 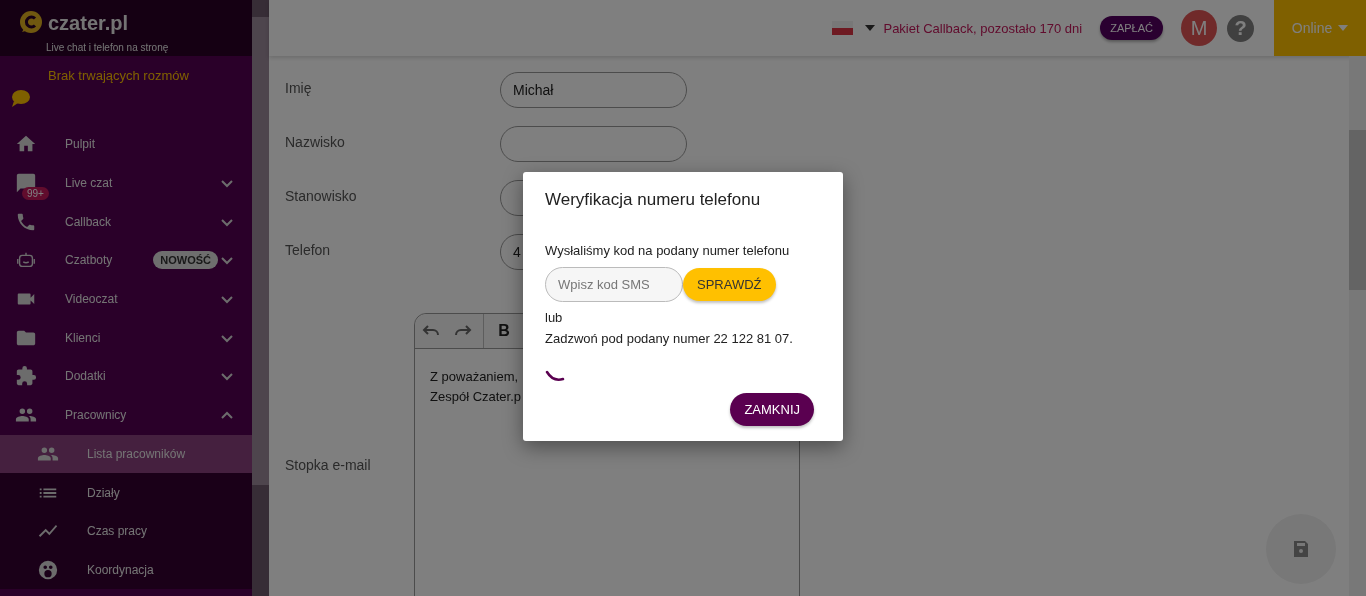 What do you see at coordinates (593, 144) in the screenshot?
I see `input-field` at bounding box center [593, 144].